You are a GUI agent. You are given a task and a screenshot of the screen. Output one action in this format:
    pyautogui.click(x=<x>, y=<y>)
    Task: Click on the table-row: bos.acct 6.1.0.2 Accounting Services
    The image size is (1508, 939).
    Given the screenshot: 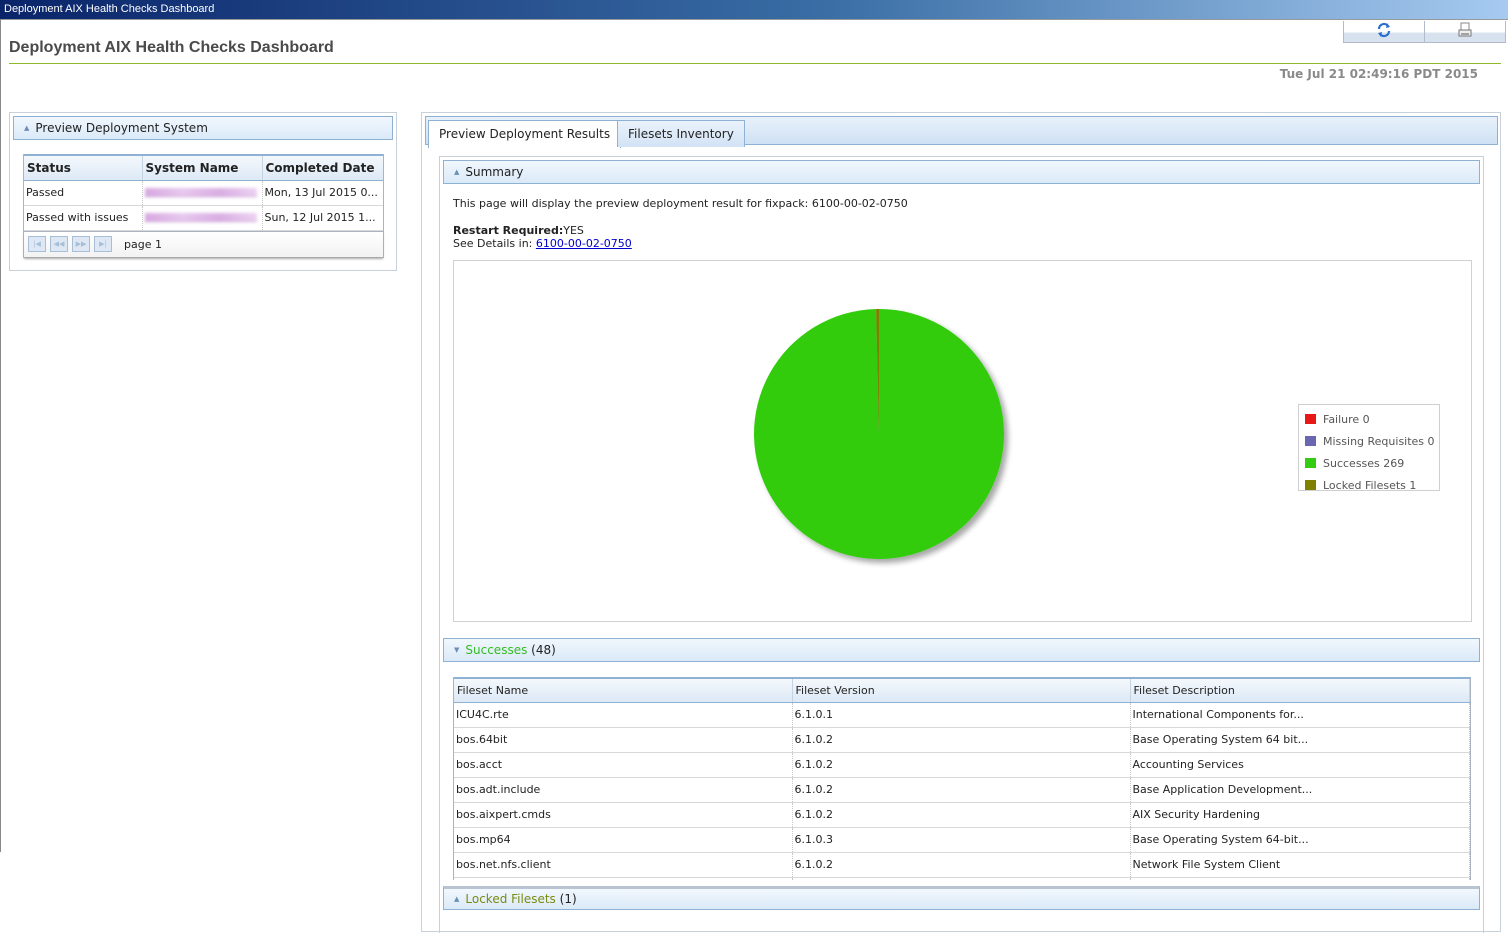 What is the action you would take?
    pyautogui.click(x=962, y=765)
    